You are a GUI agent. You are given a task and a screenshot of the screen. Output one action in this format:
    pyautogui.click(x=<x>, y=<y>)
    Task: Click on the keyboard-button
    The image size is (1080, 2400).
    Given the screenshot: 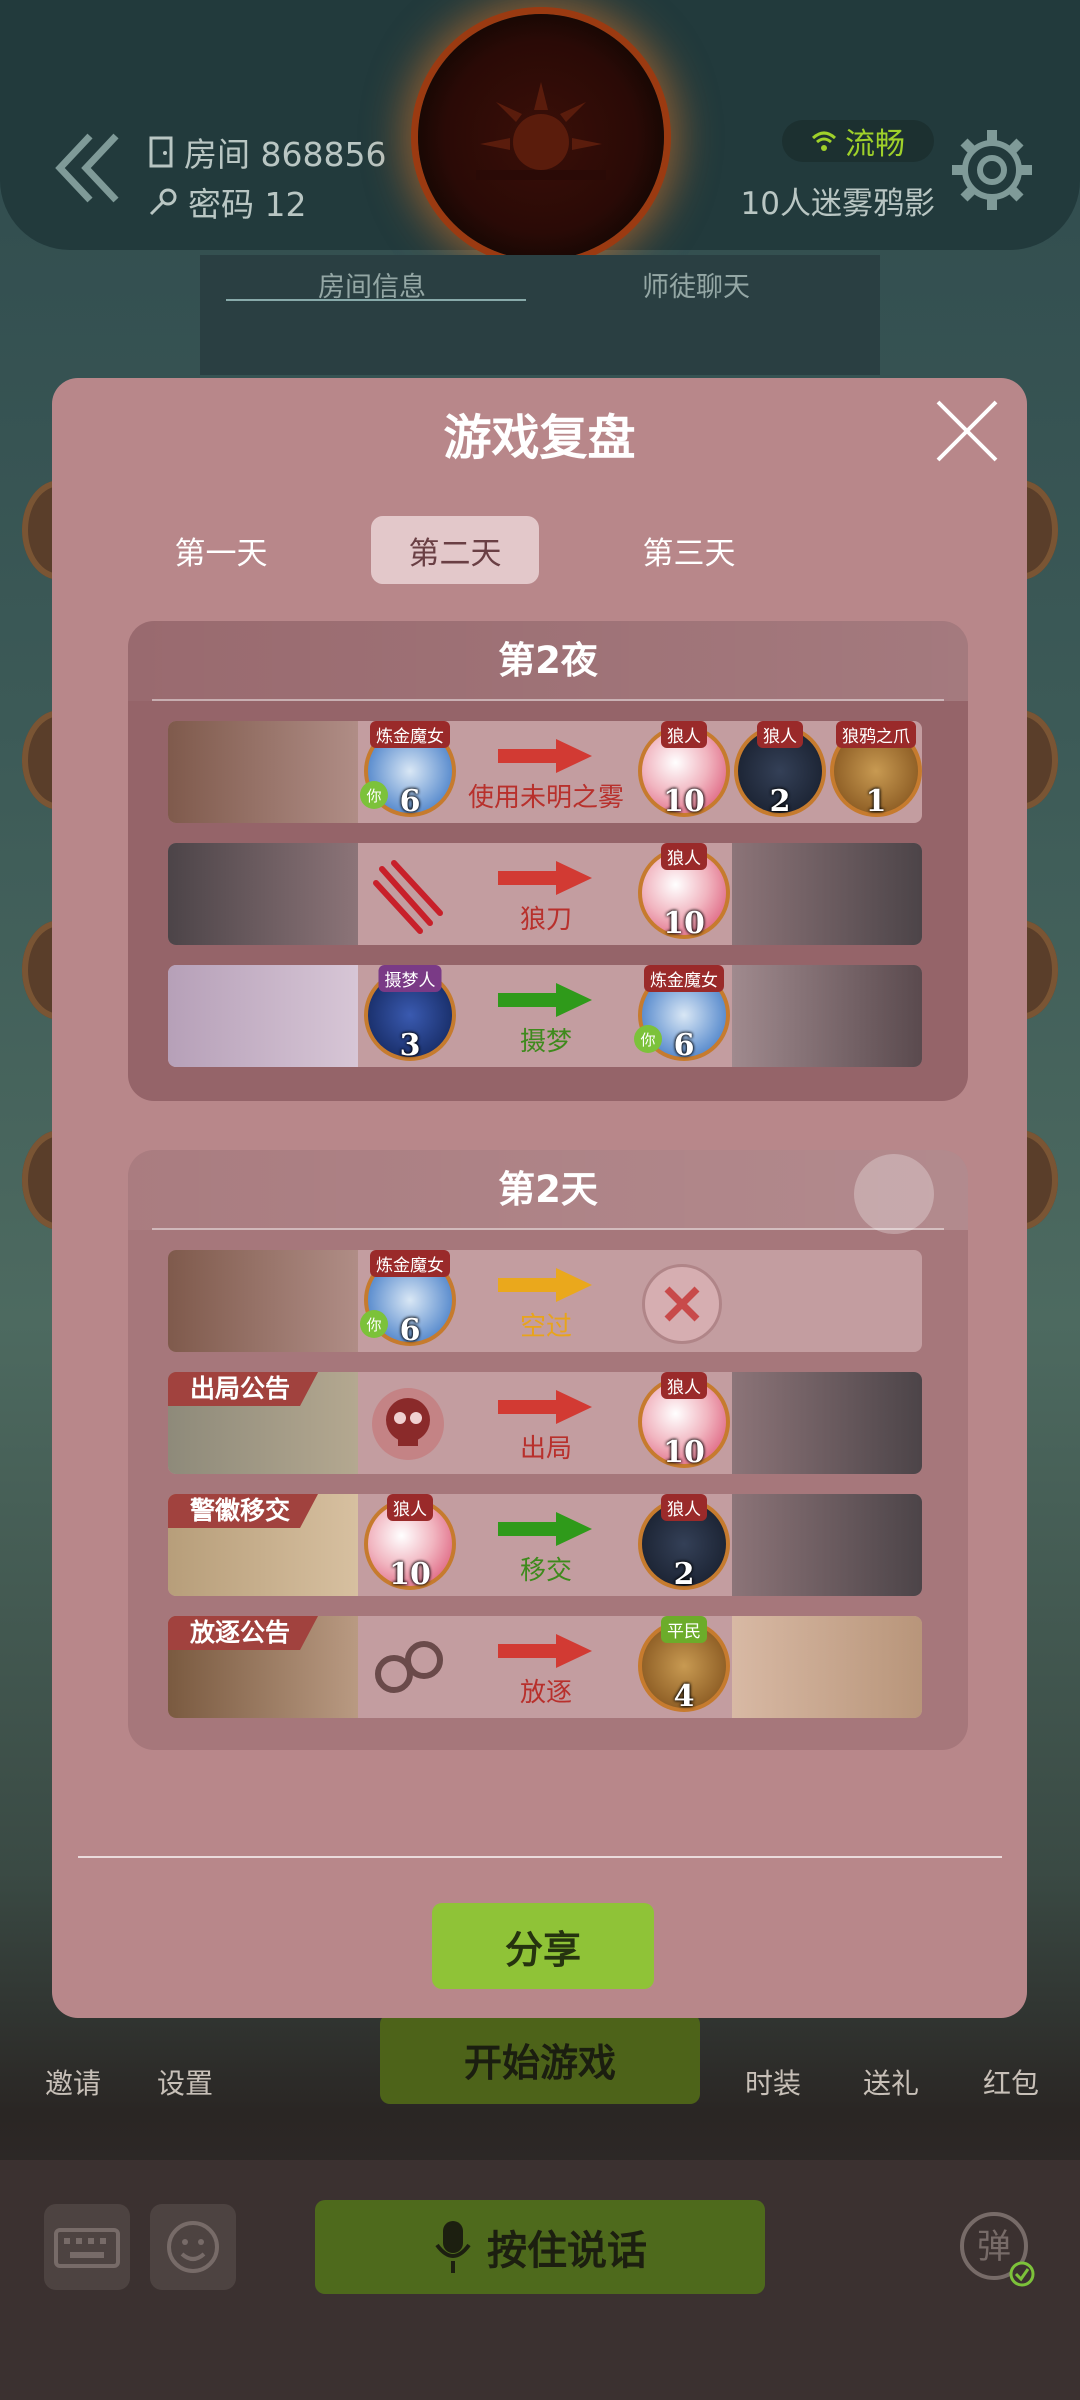 What is the action you would take?
    pyautogui.click(x=87, y=2247)
    